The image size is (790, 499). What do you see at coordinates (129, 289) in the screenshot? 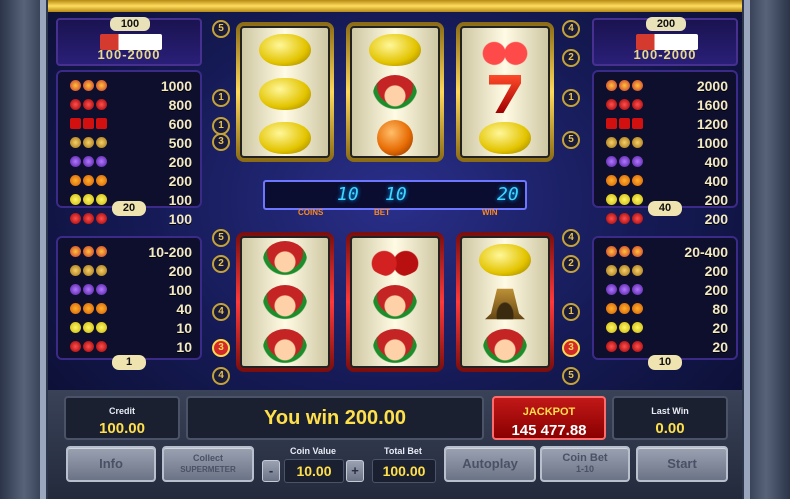
I see `paytable-row: 100` at bounding box center [129, 289].